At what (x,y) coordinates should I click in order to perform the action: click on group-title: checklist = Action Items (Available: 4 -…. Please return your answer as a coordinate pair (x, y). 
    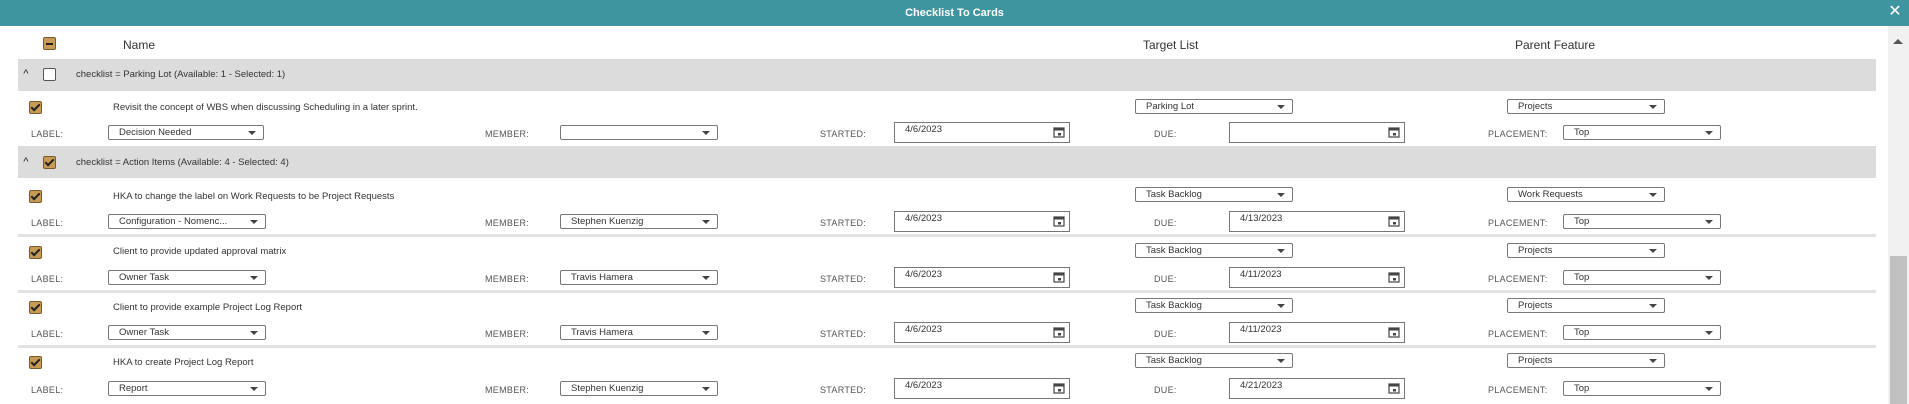
    Looking at the image, I should click on (182, 162).